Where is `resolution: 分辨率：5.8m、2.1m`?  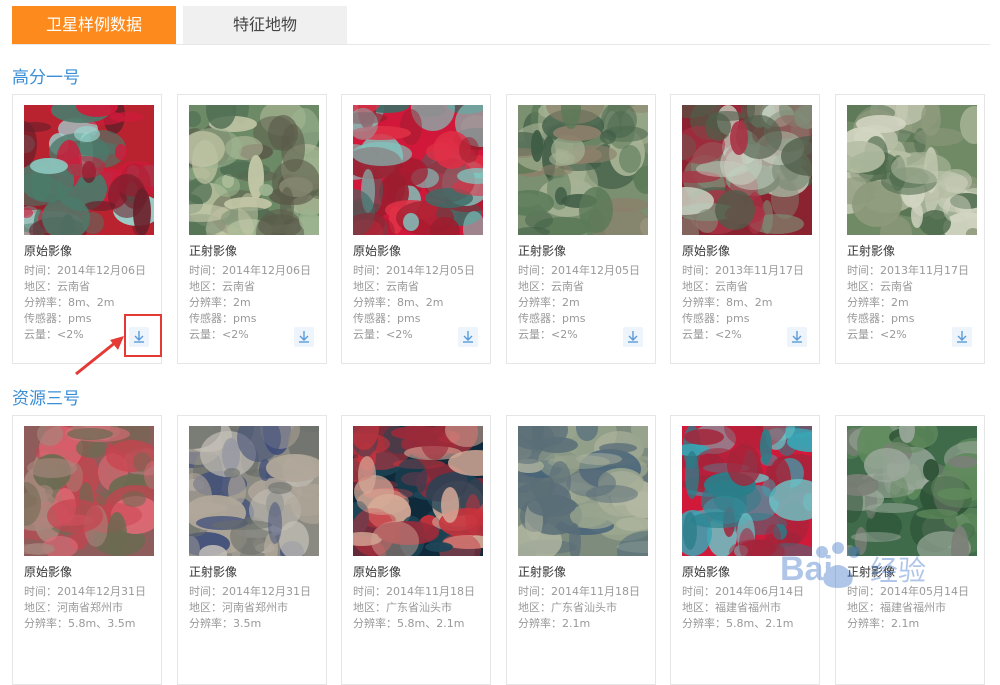
resolution: 分辨率：5.8m、2.1m is located at coordinates (409, 623).